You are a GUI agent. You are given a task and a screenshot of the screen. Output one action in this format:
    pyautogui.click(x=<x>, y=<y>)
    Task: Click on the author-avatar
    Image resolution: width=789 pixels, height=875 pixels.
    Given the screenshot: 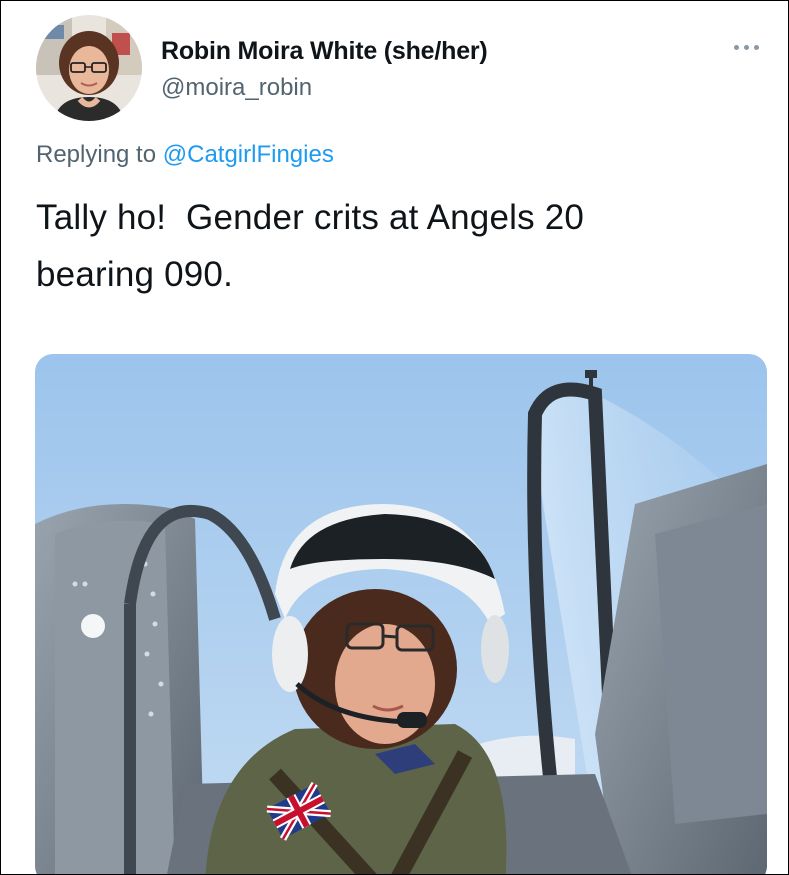 What is the action you would take?
    pyautogui.click(x=89, y=68)
    